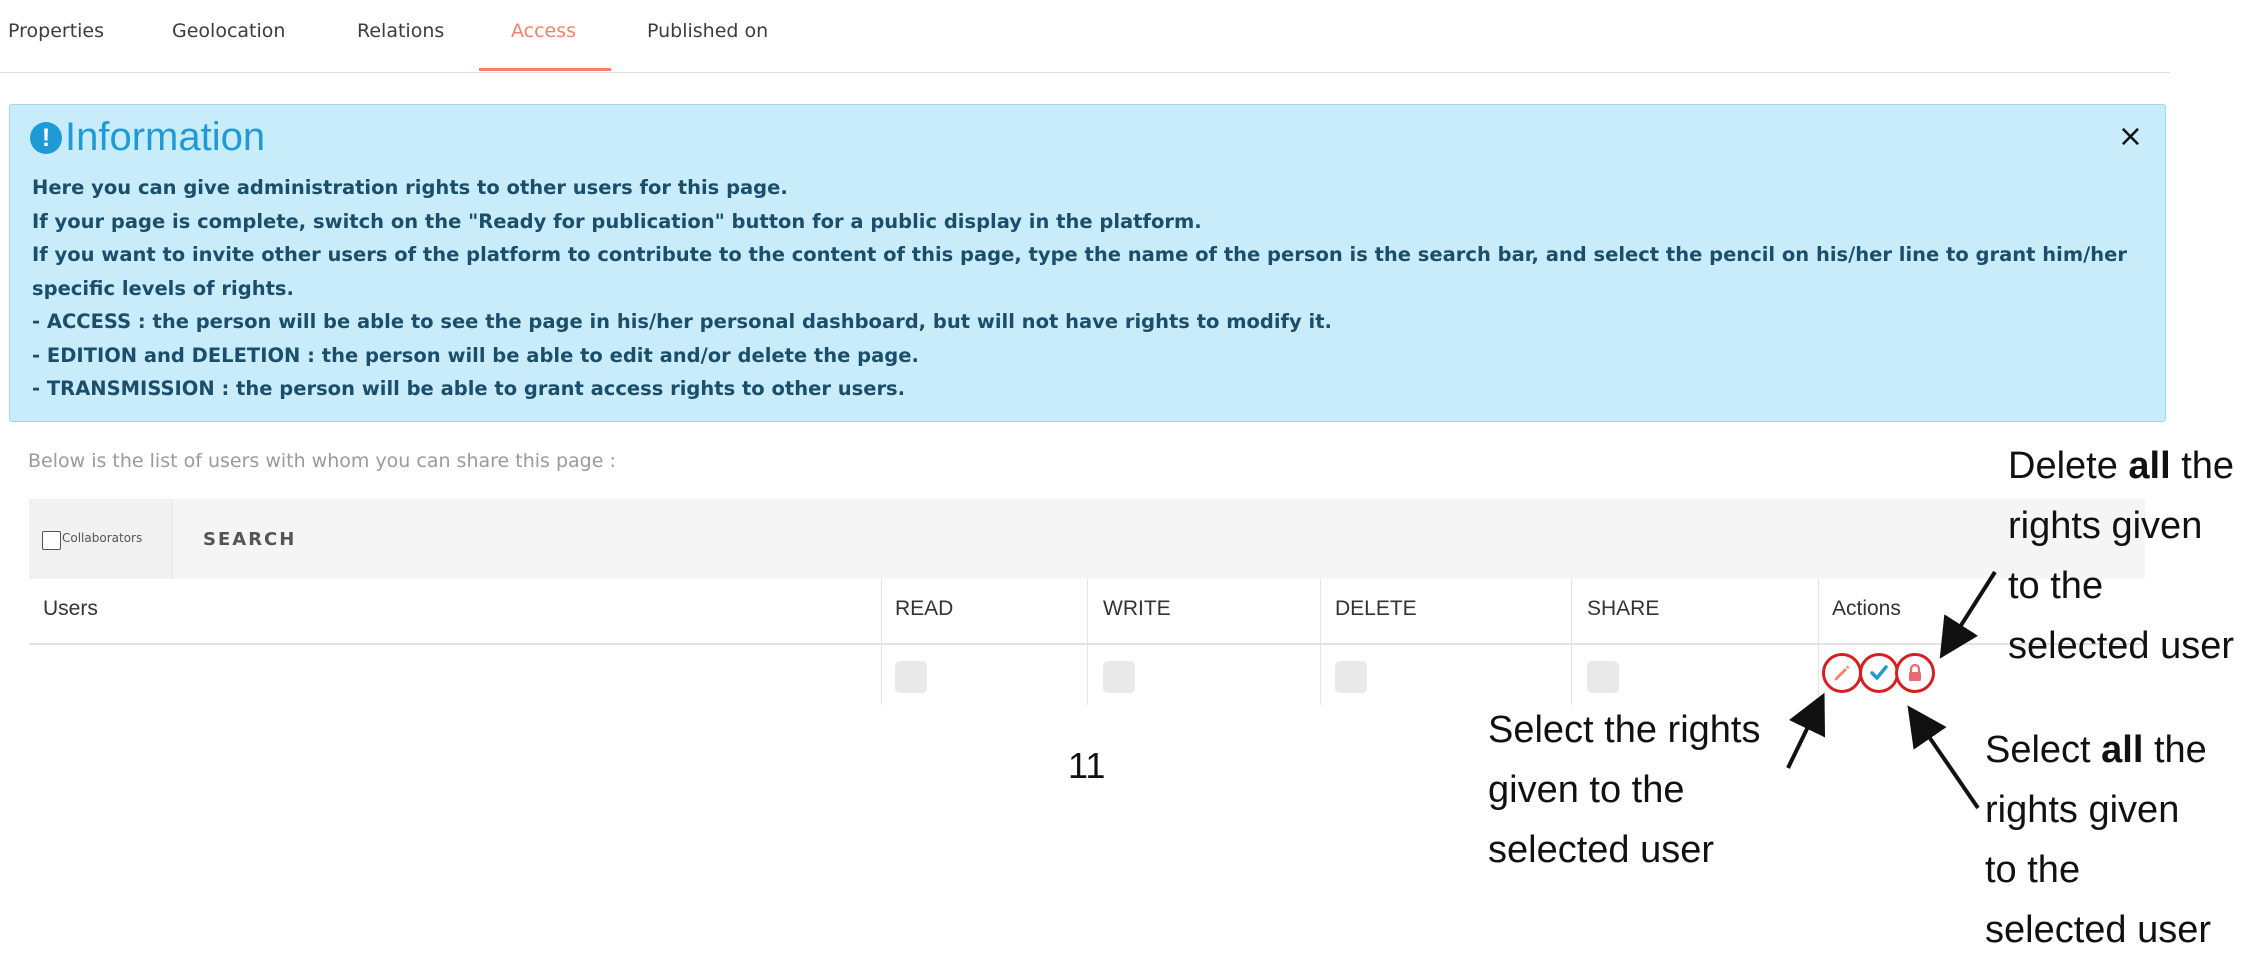 The height and width of the screenshot is (979, 2255). Describe the element at coordinates (1806, 730) in the screenshot. I see `arrow-to-edit-rights` at that location.